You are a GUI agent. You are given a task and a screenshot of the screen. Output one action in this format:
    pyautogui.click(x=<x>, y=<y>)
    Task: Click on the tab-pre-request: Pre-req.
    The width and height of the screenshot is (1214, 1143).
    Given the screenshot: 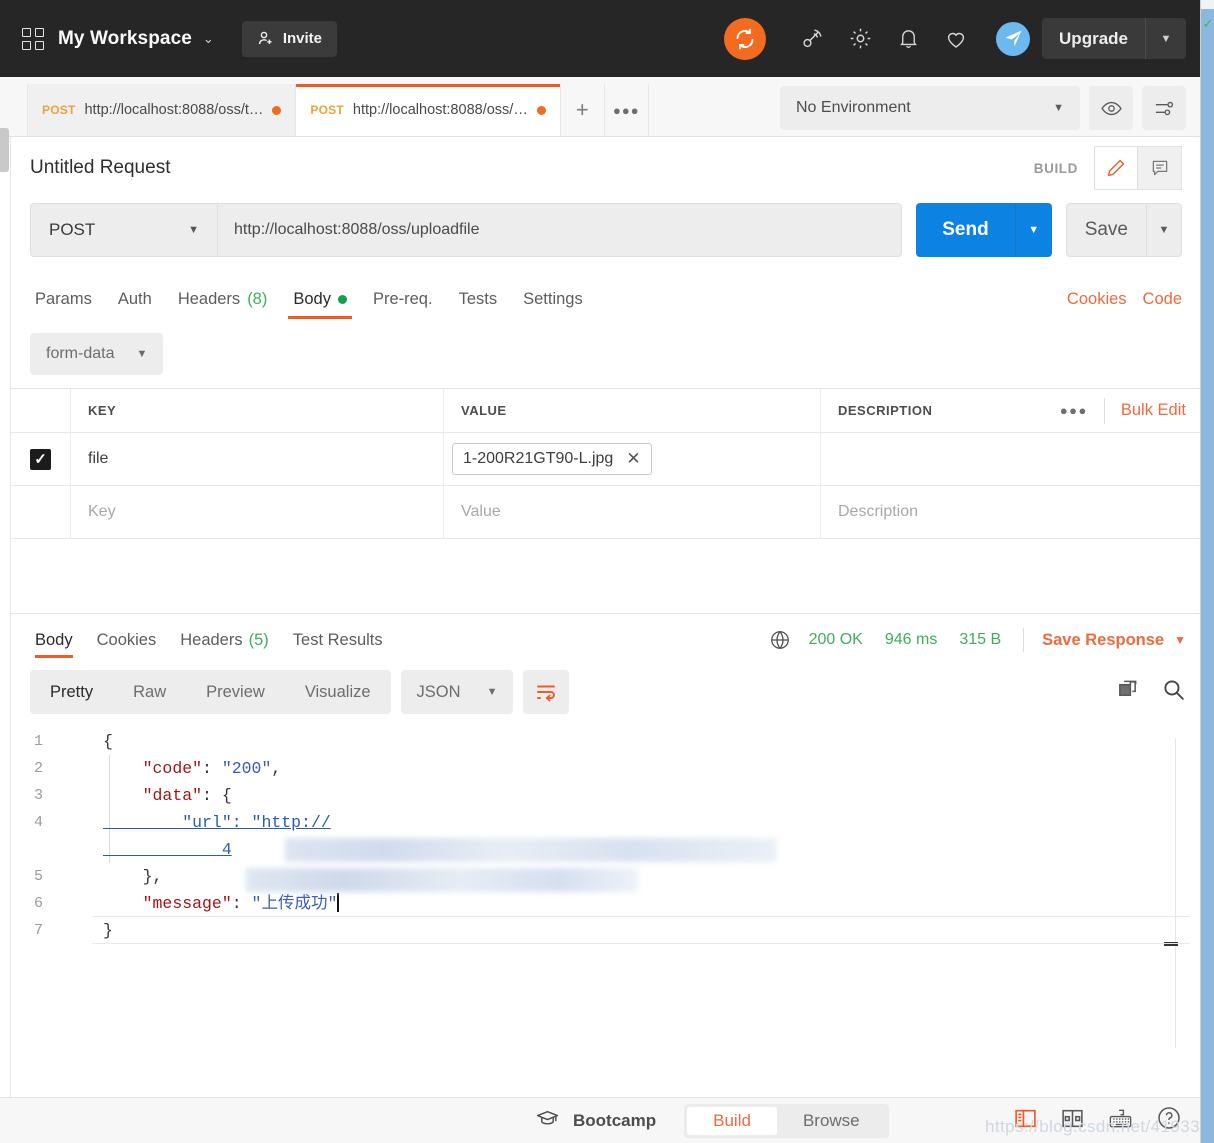 What is the action you would take?
    pyautogui.click(x=403, y=299)
    